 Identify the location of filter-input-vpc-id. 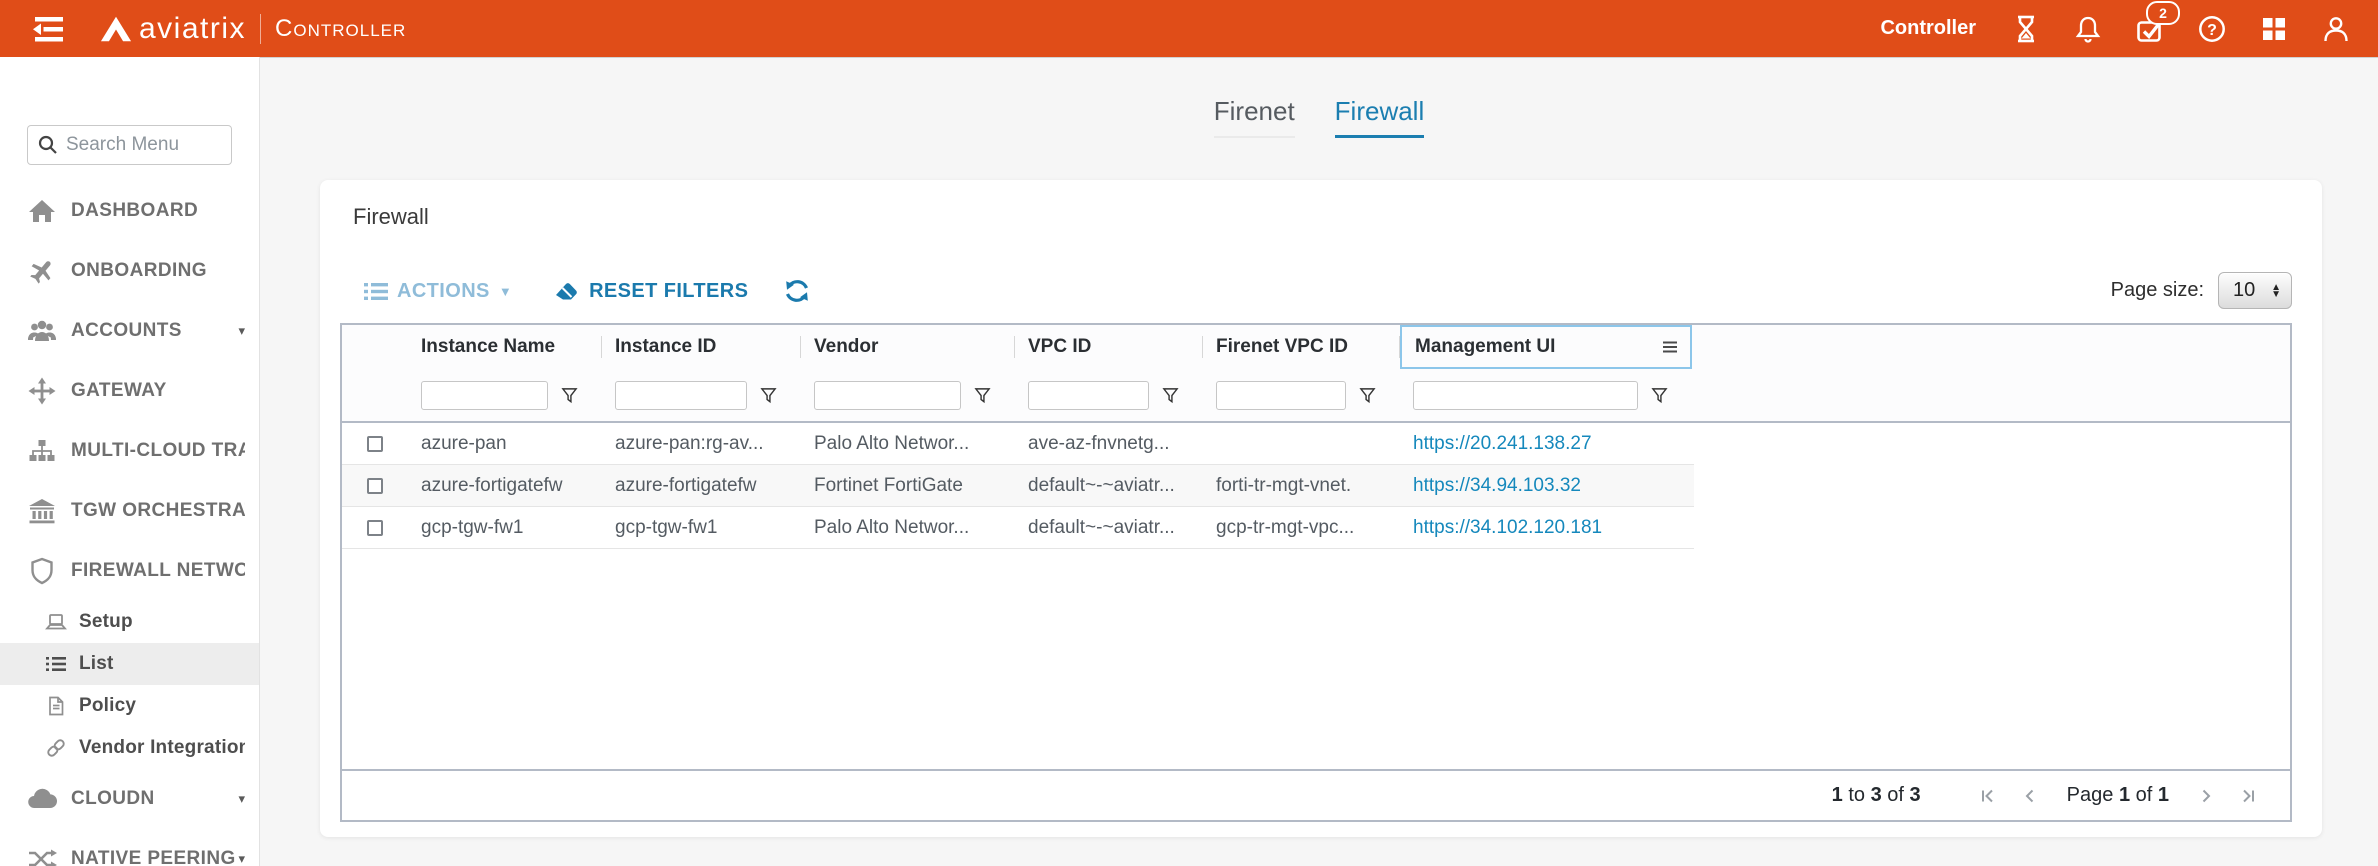
(1088, 395).